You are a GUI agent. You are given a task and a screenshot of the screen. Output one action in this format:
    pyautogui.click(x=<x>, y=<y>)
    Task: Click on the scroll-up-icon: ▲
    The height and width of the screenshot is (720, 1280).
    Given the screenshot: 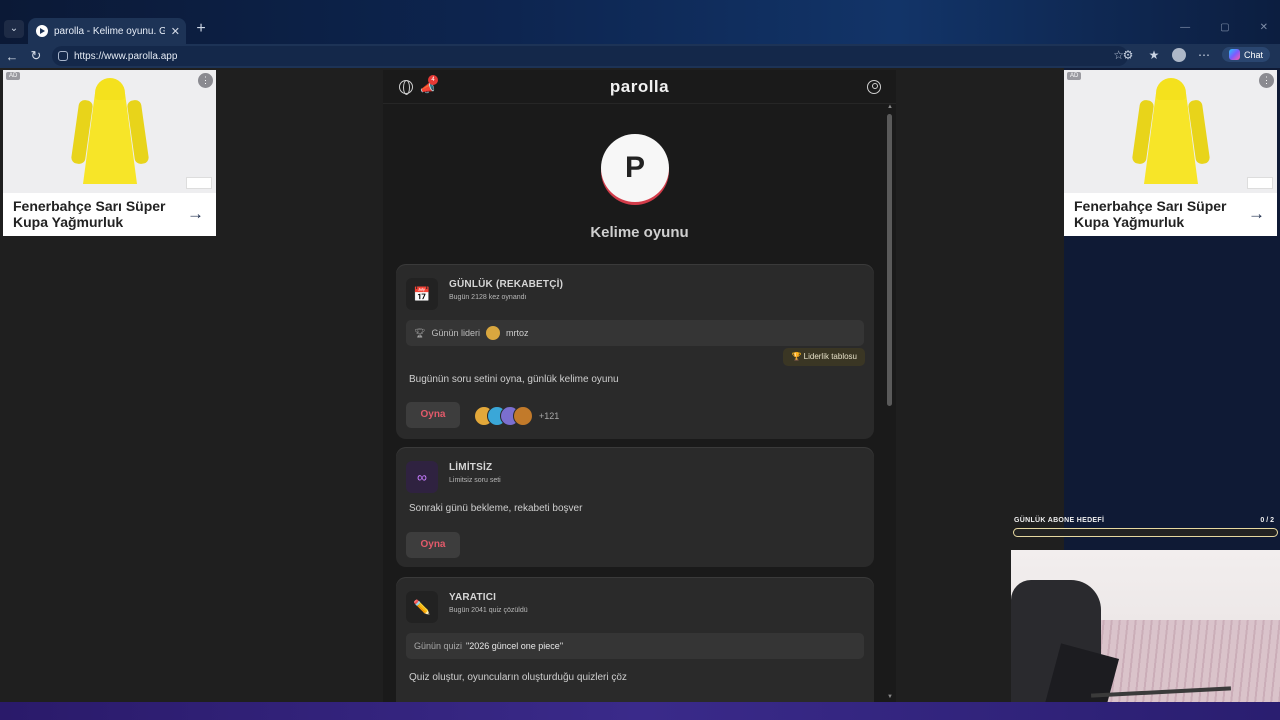 What is the action you would take?
    pyautogui.click(x=890, y=107)
    